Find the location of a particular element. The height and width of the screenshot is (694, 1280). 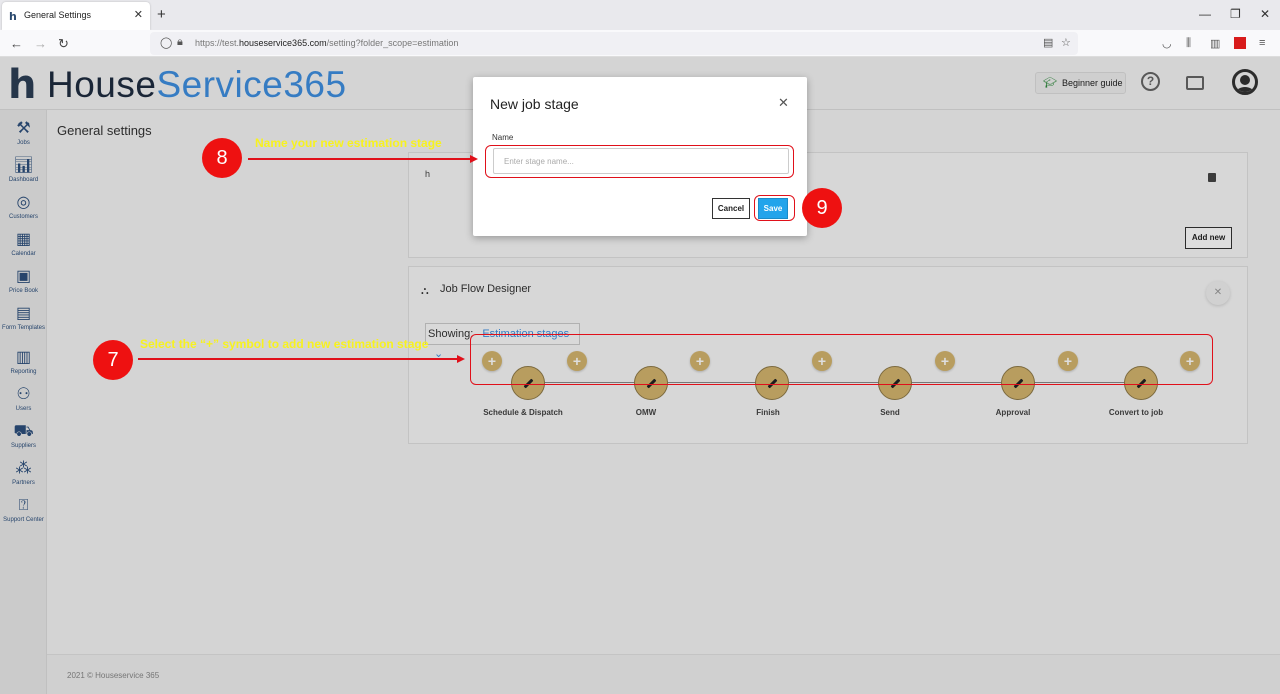

annotation-step-7: 7 is located at coordinates (113, 360).